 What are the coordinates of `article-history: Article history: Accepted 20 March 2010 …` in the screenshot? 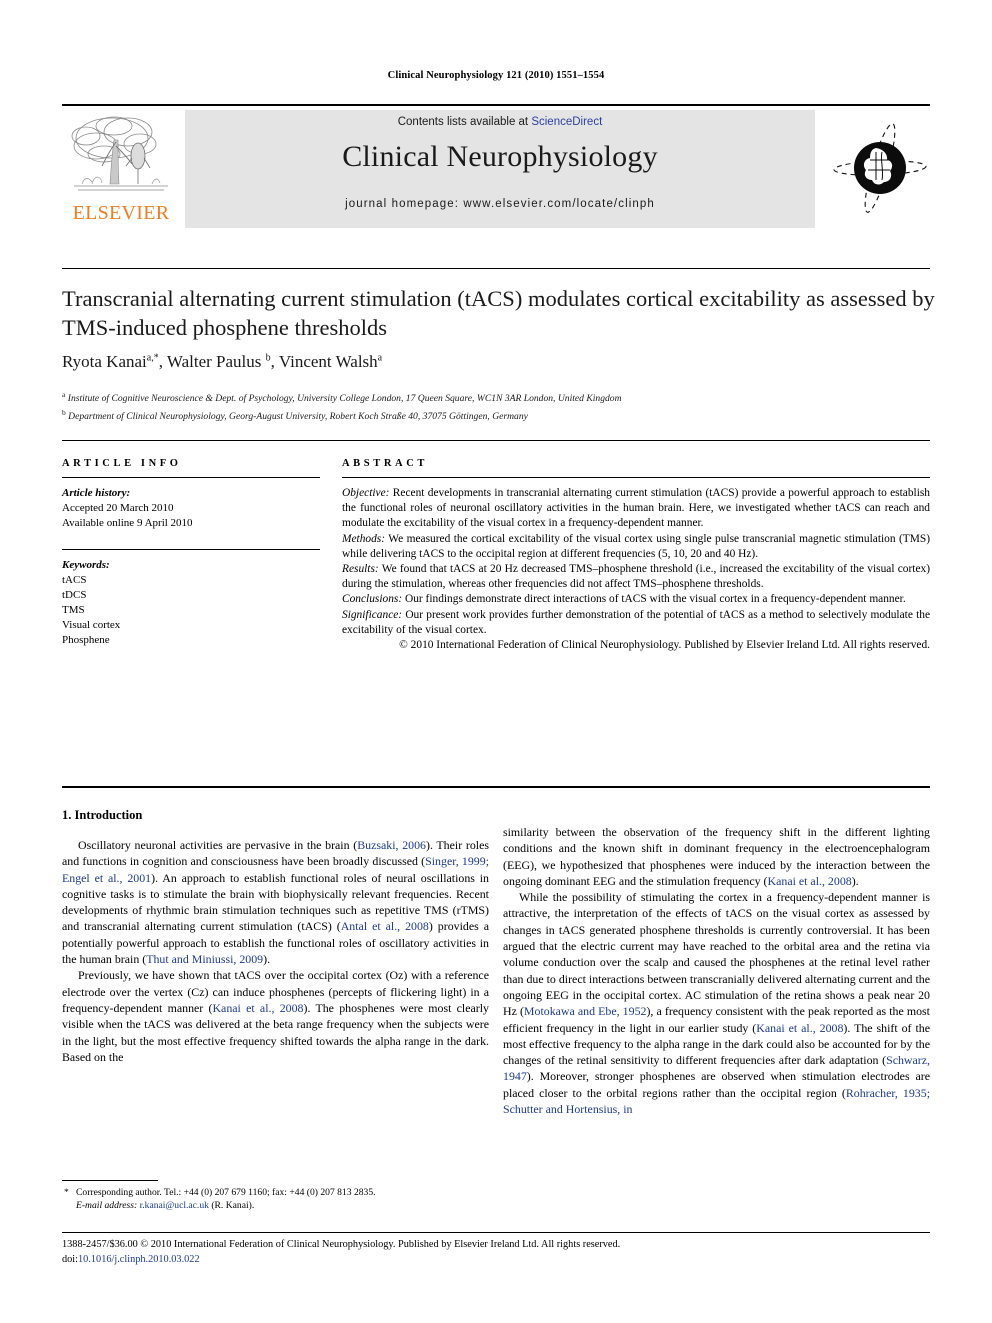 It's located at (191, 508).